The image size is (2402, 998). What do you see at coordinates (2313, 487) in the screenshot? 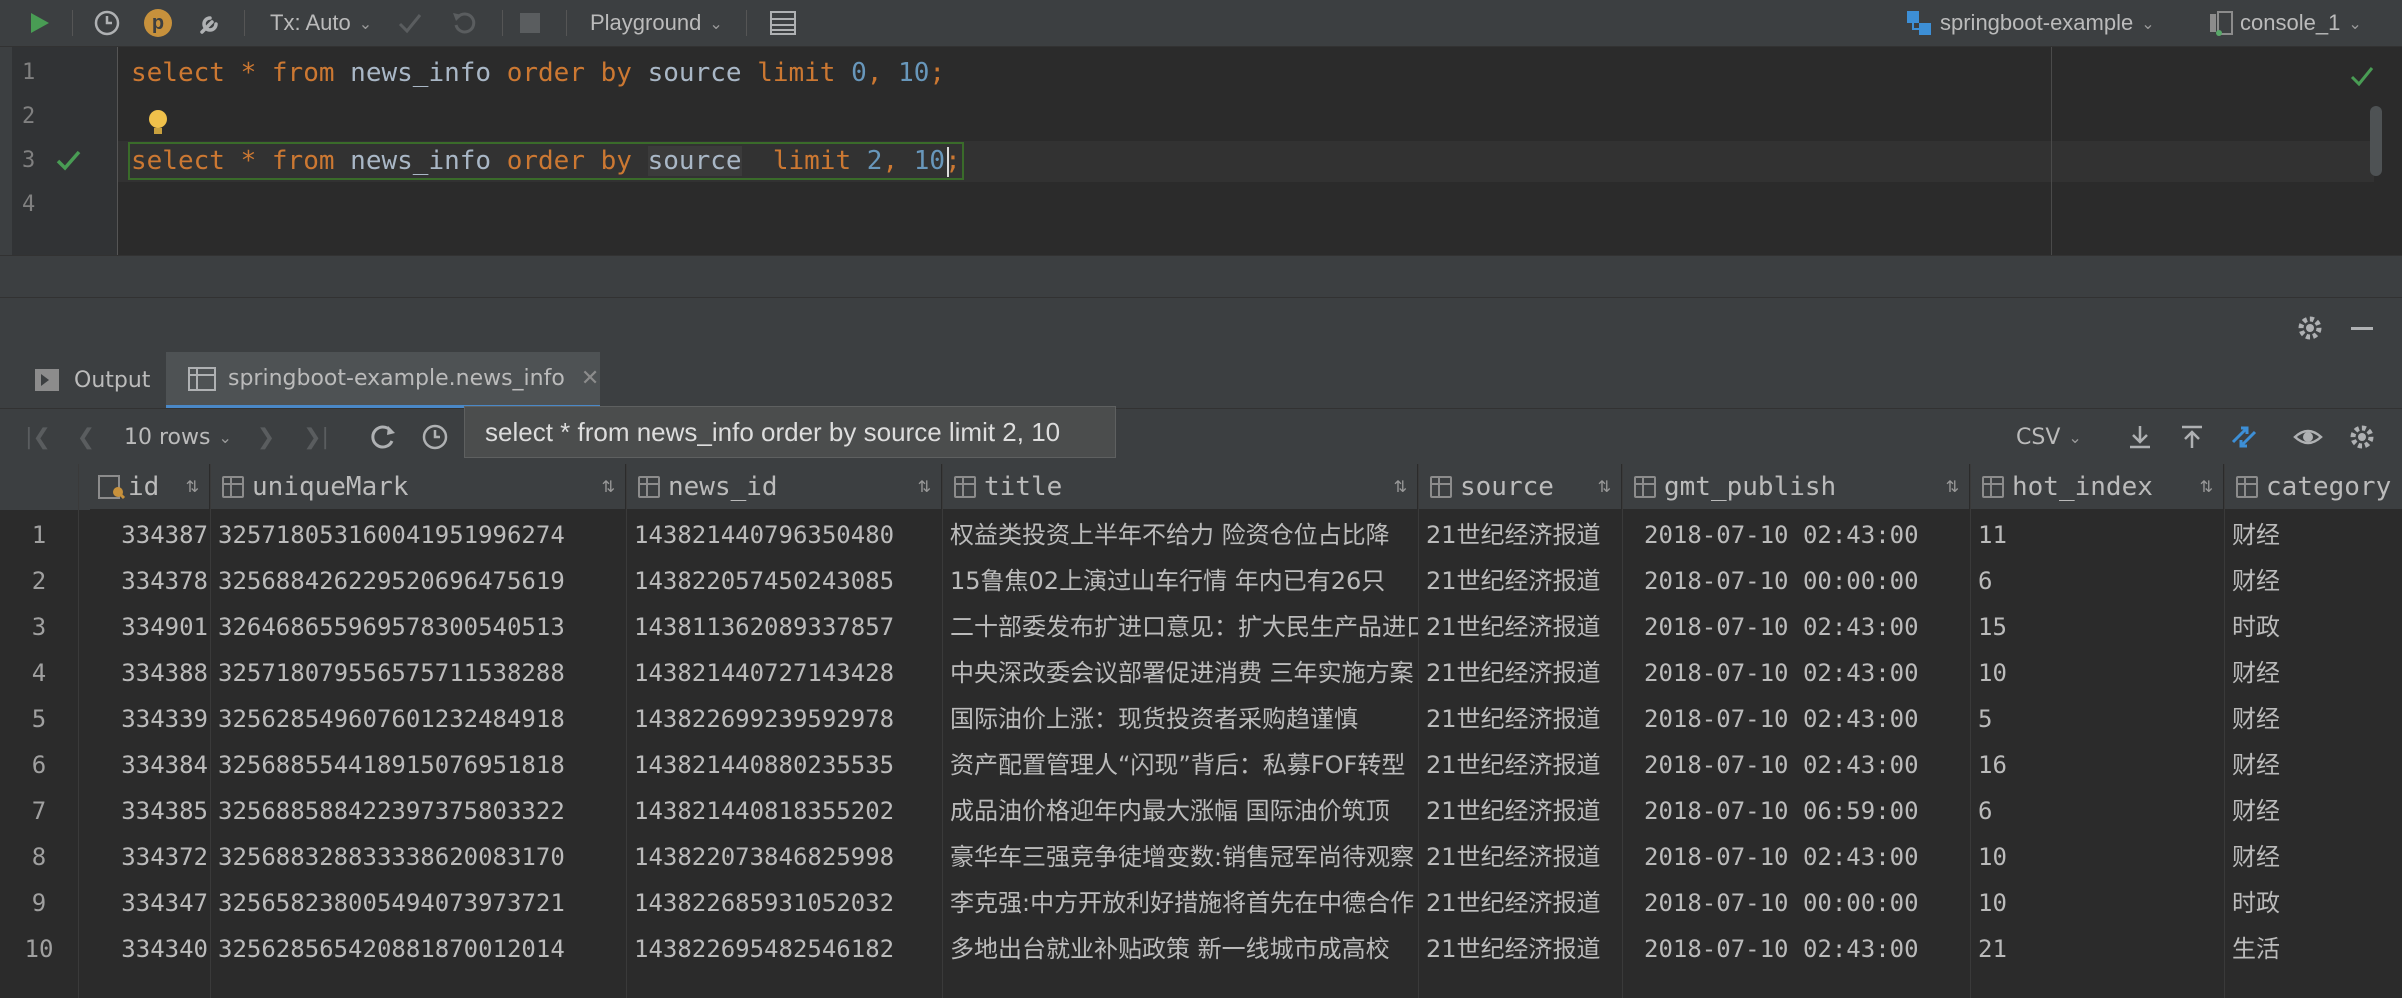
I see `column-header-category: category` at bounding box center [2313, 487].